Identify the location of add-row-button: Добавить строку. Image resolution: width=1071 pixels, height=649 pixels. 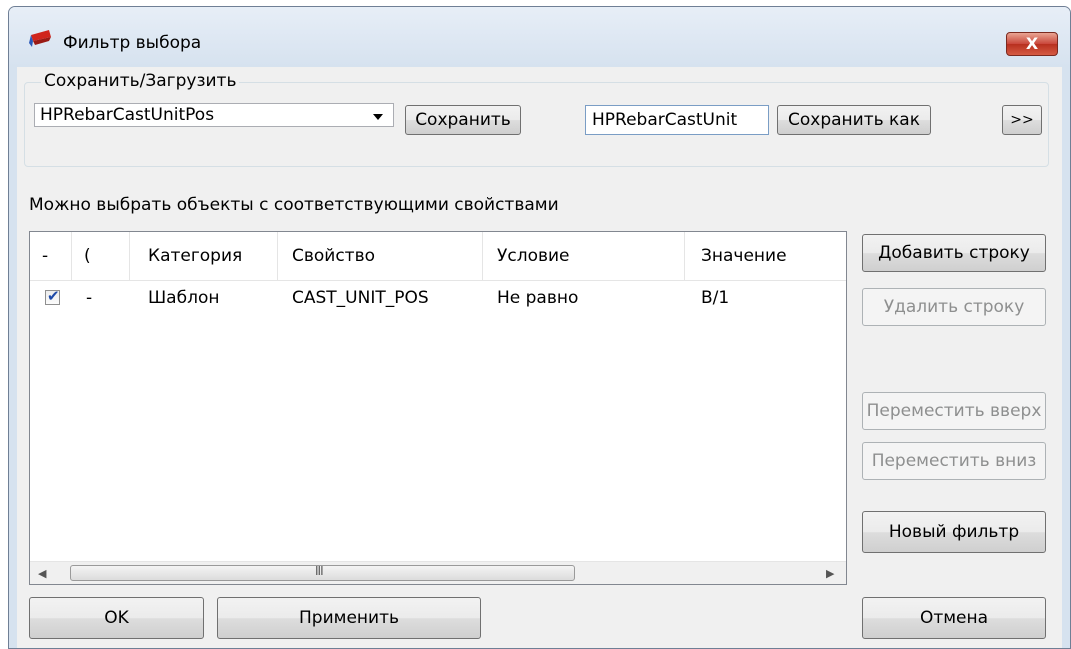
(954, 253).